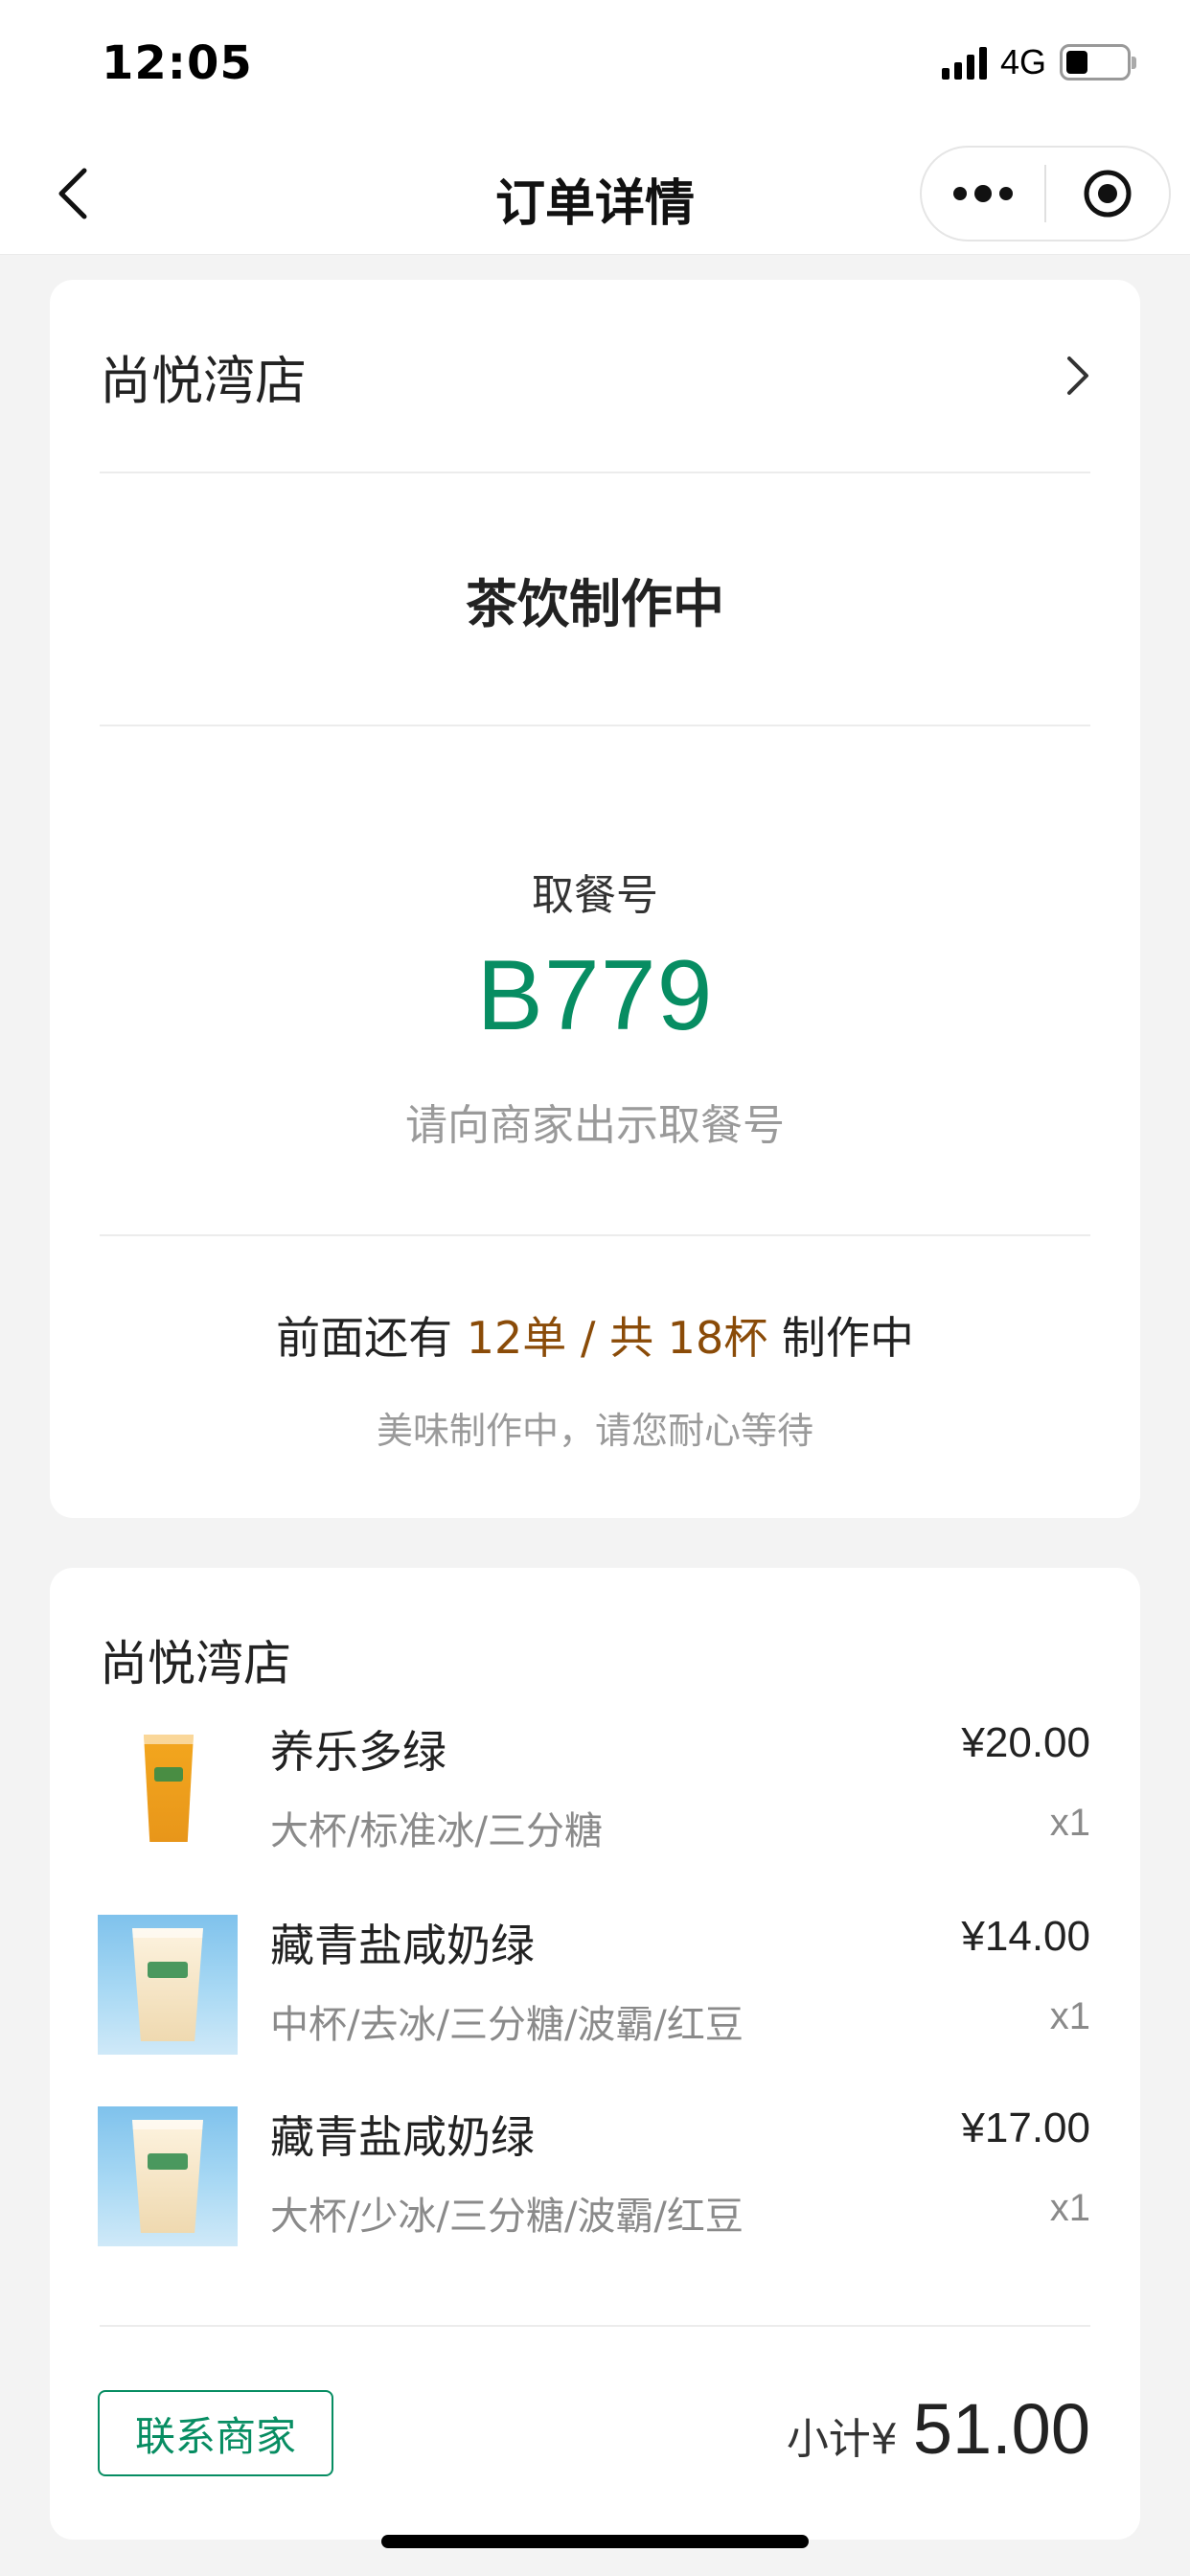 The width and height of the screenshot is (1190, 2576). I want to click on subtotal: 小计¥ 51.00, so click(938, 2429).